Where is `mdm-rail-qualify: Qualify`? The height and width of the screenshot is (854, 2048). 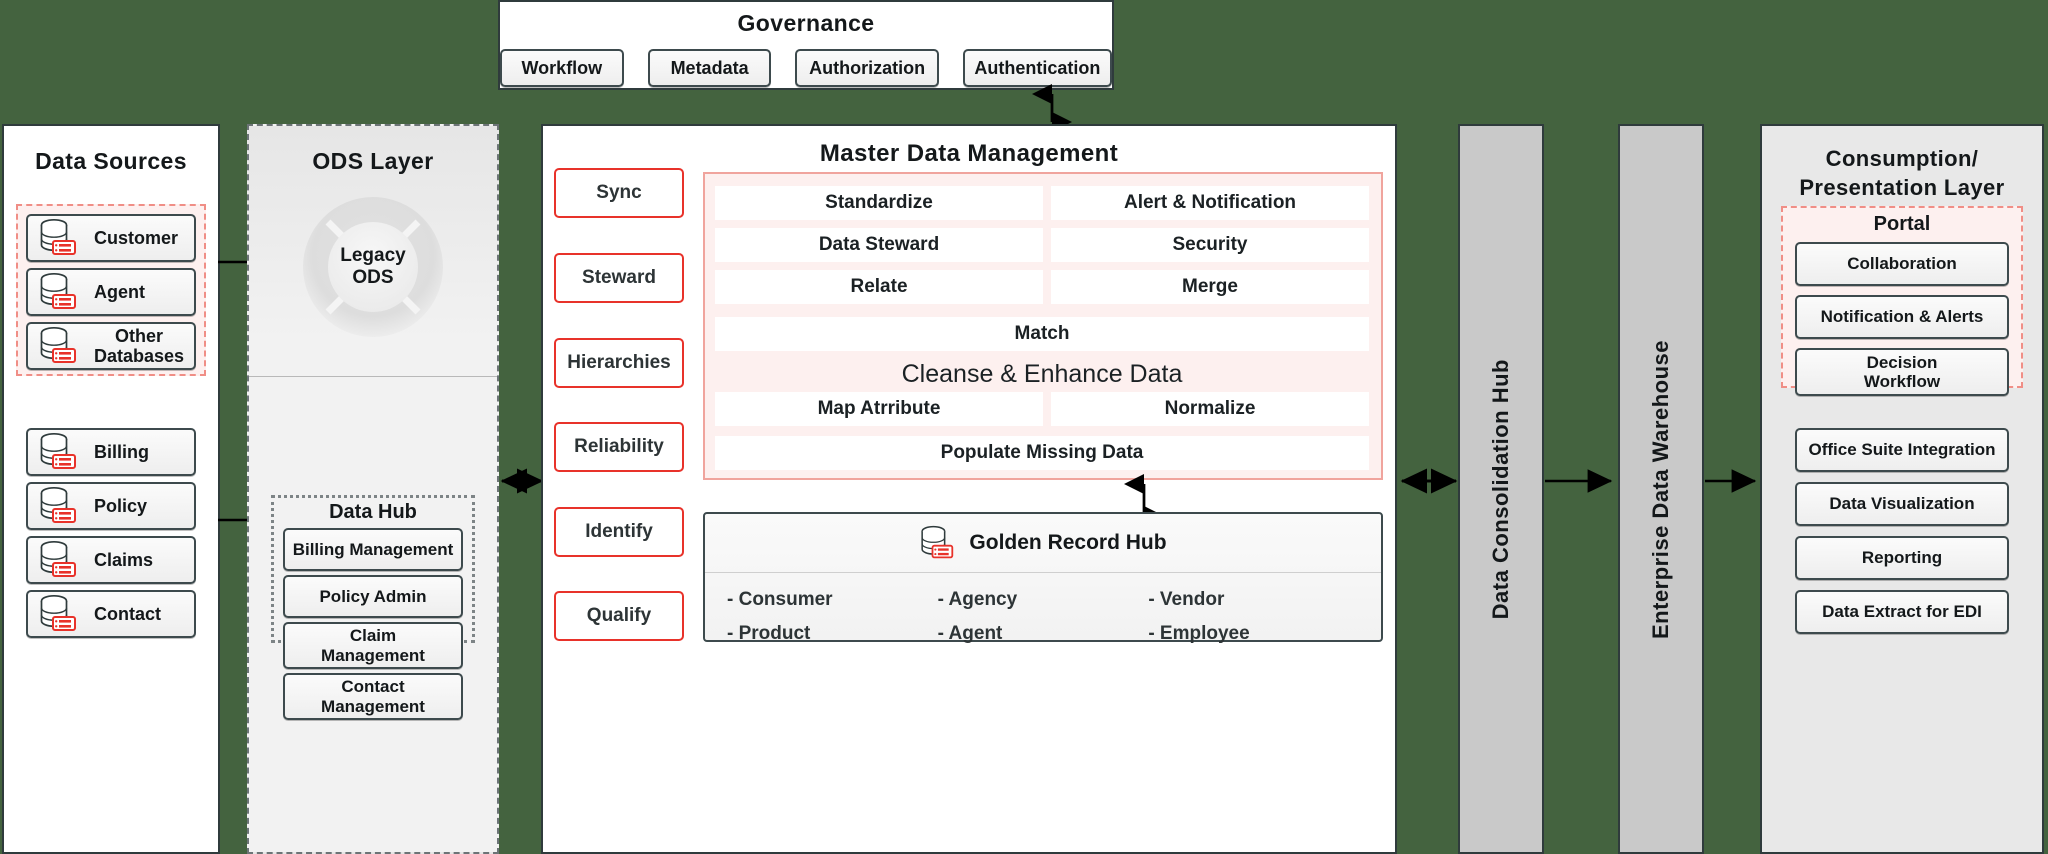
mdm-rail-qualify: Qualify is located at coordinates (619, 616).